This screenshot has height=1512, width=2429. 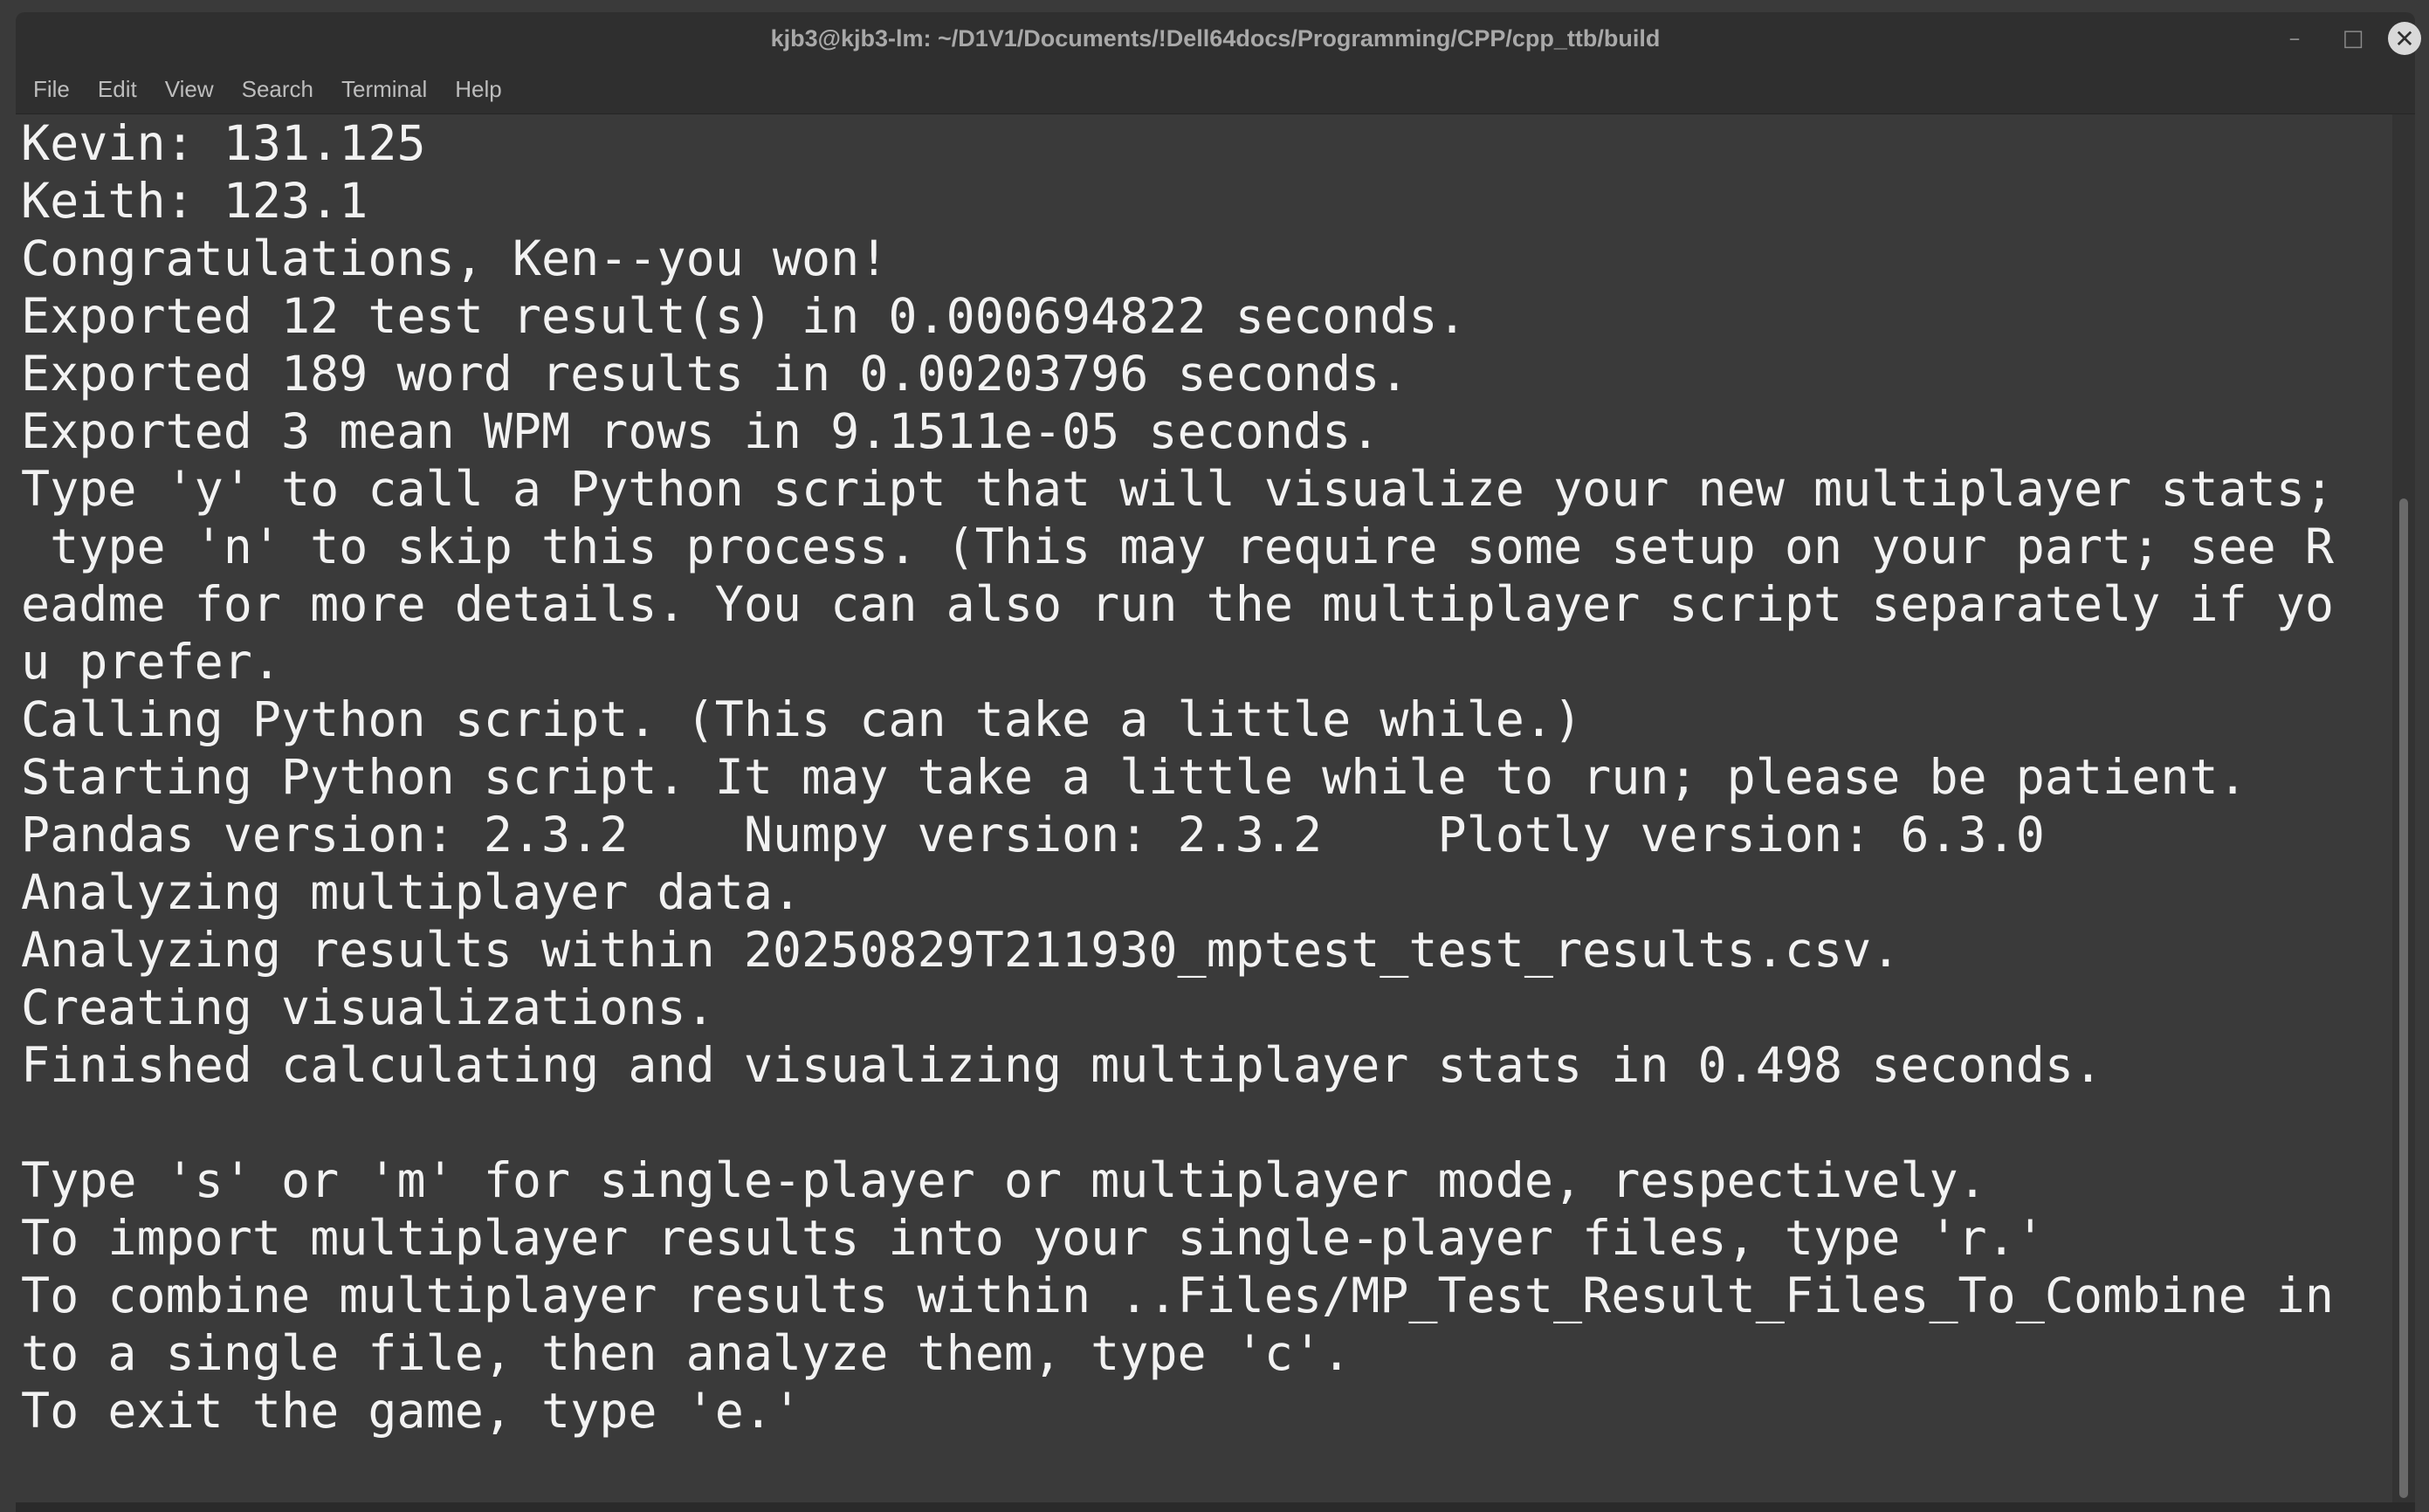 I want to click on terminal-line: Creating visualizations., so click(x=368, y=1007).